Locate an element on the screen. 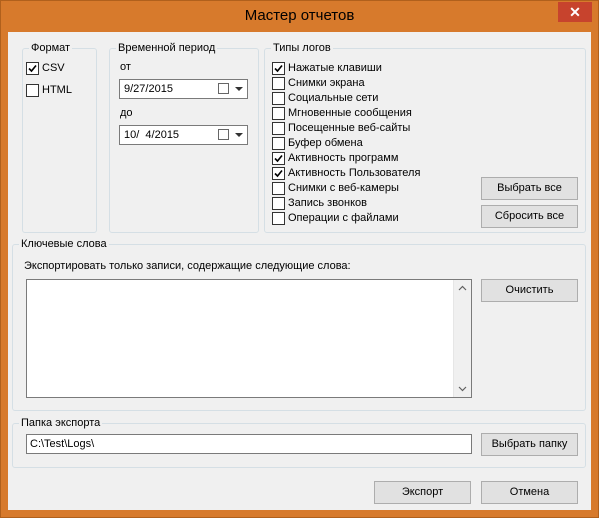 The image size is (599, 518). chevron-up-icon is located at coordinates (462, 288).